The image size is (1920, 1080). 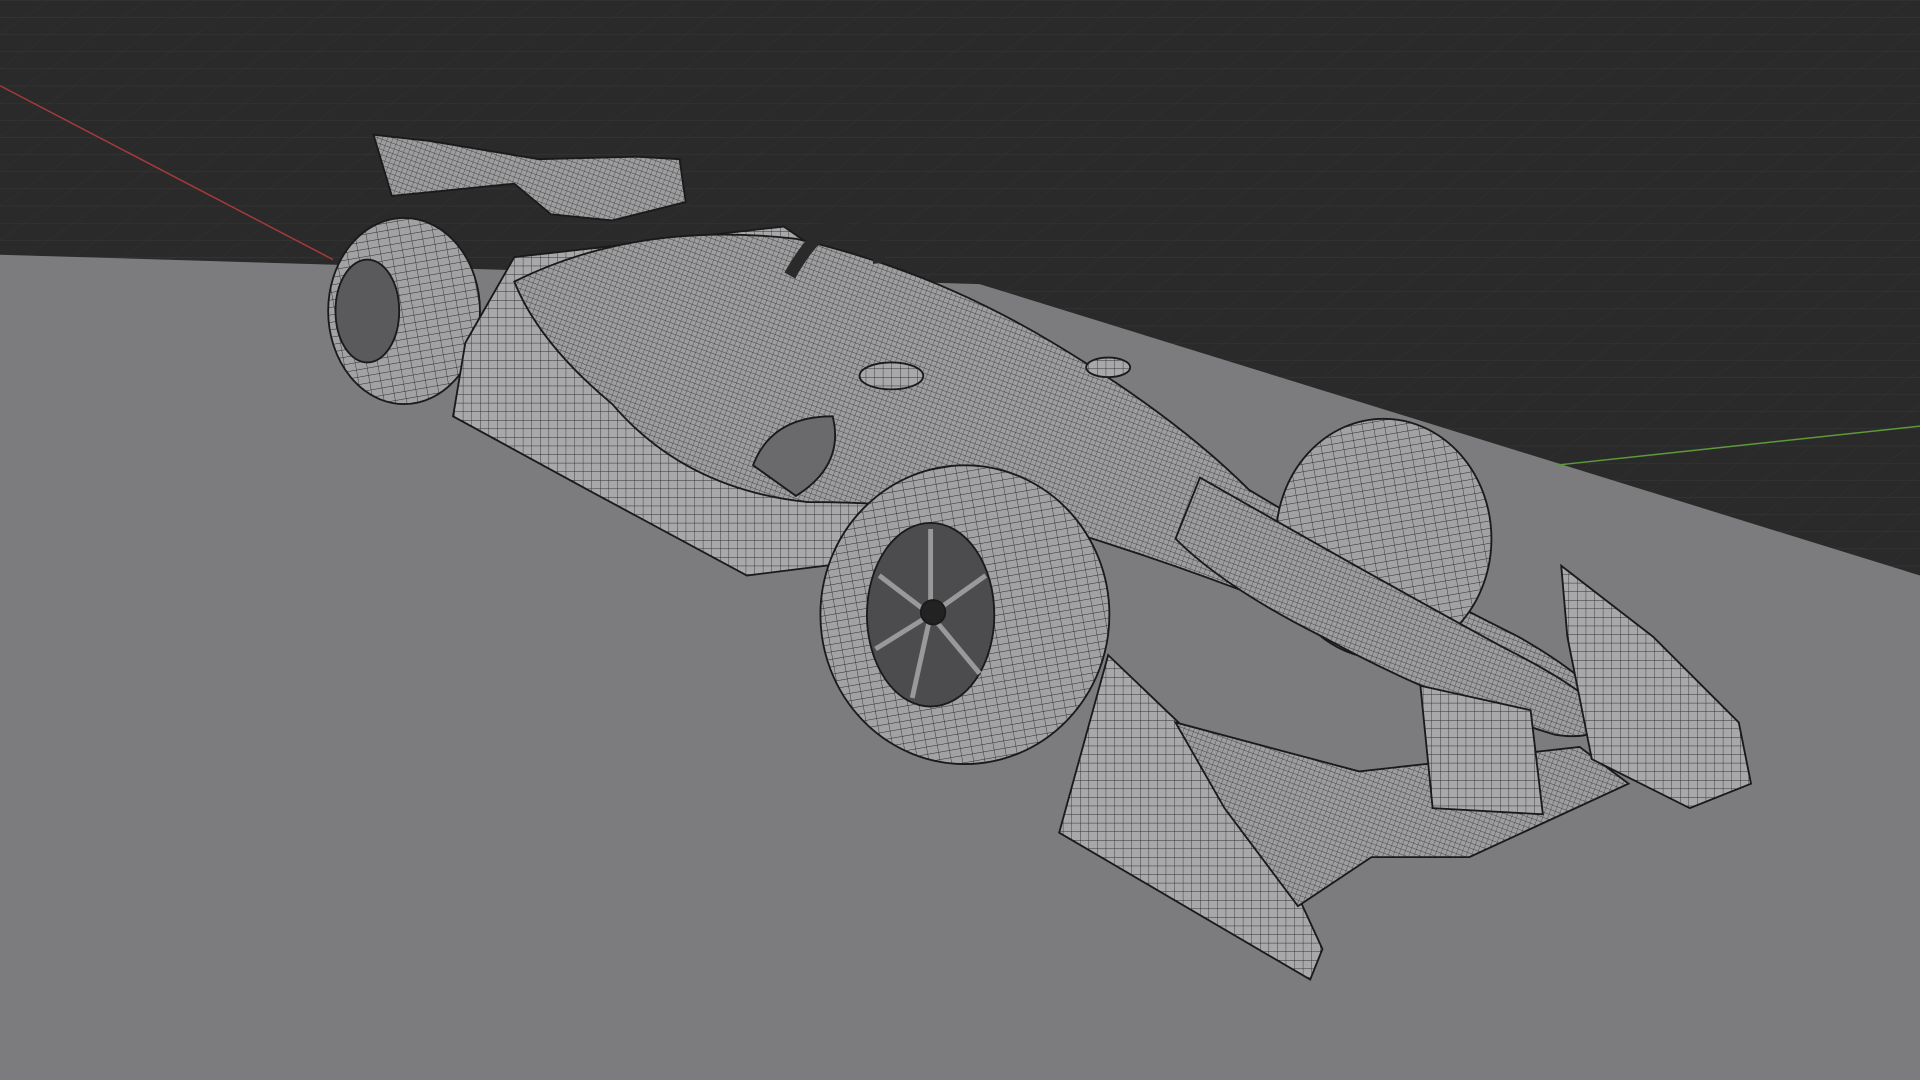 I want to click on right-mirror, so click(x=1108, y=367).